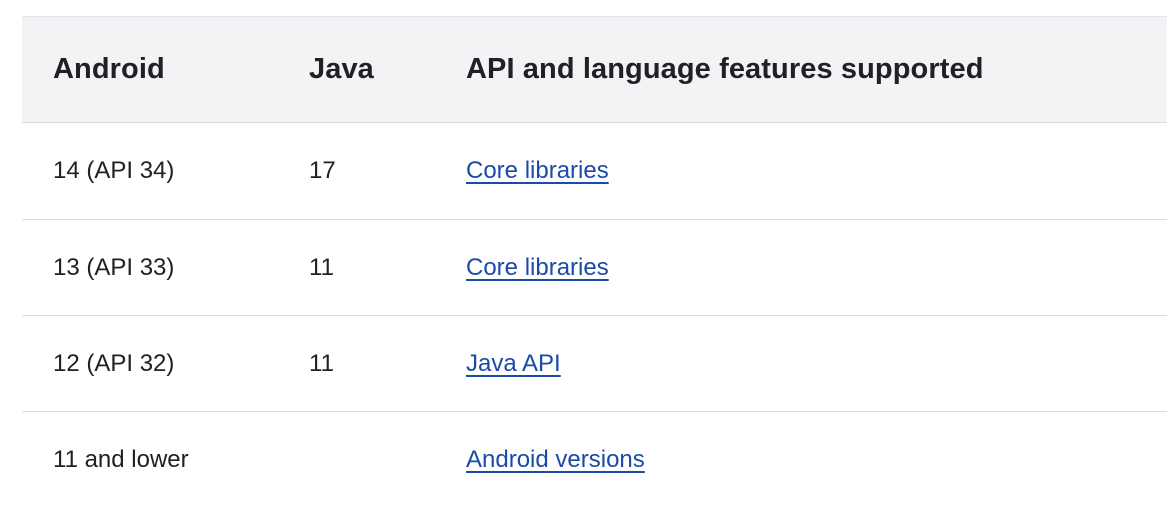  Describe the element at coordinates (114, 363) in the screenshot. I see `android-version-cell: 12 (API 32)` at that location.